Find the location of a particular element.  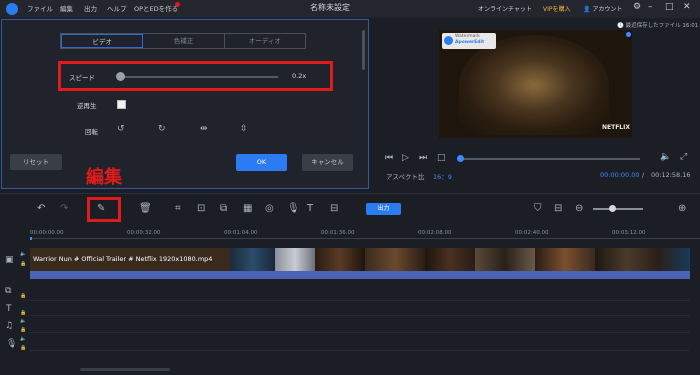

flip-horizontal-icon: ⇹ is located at coordinates (204, 129).